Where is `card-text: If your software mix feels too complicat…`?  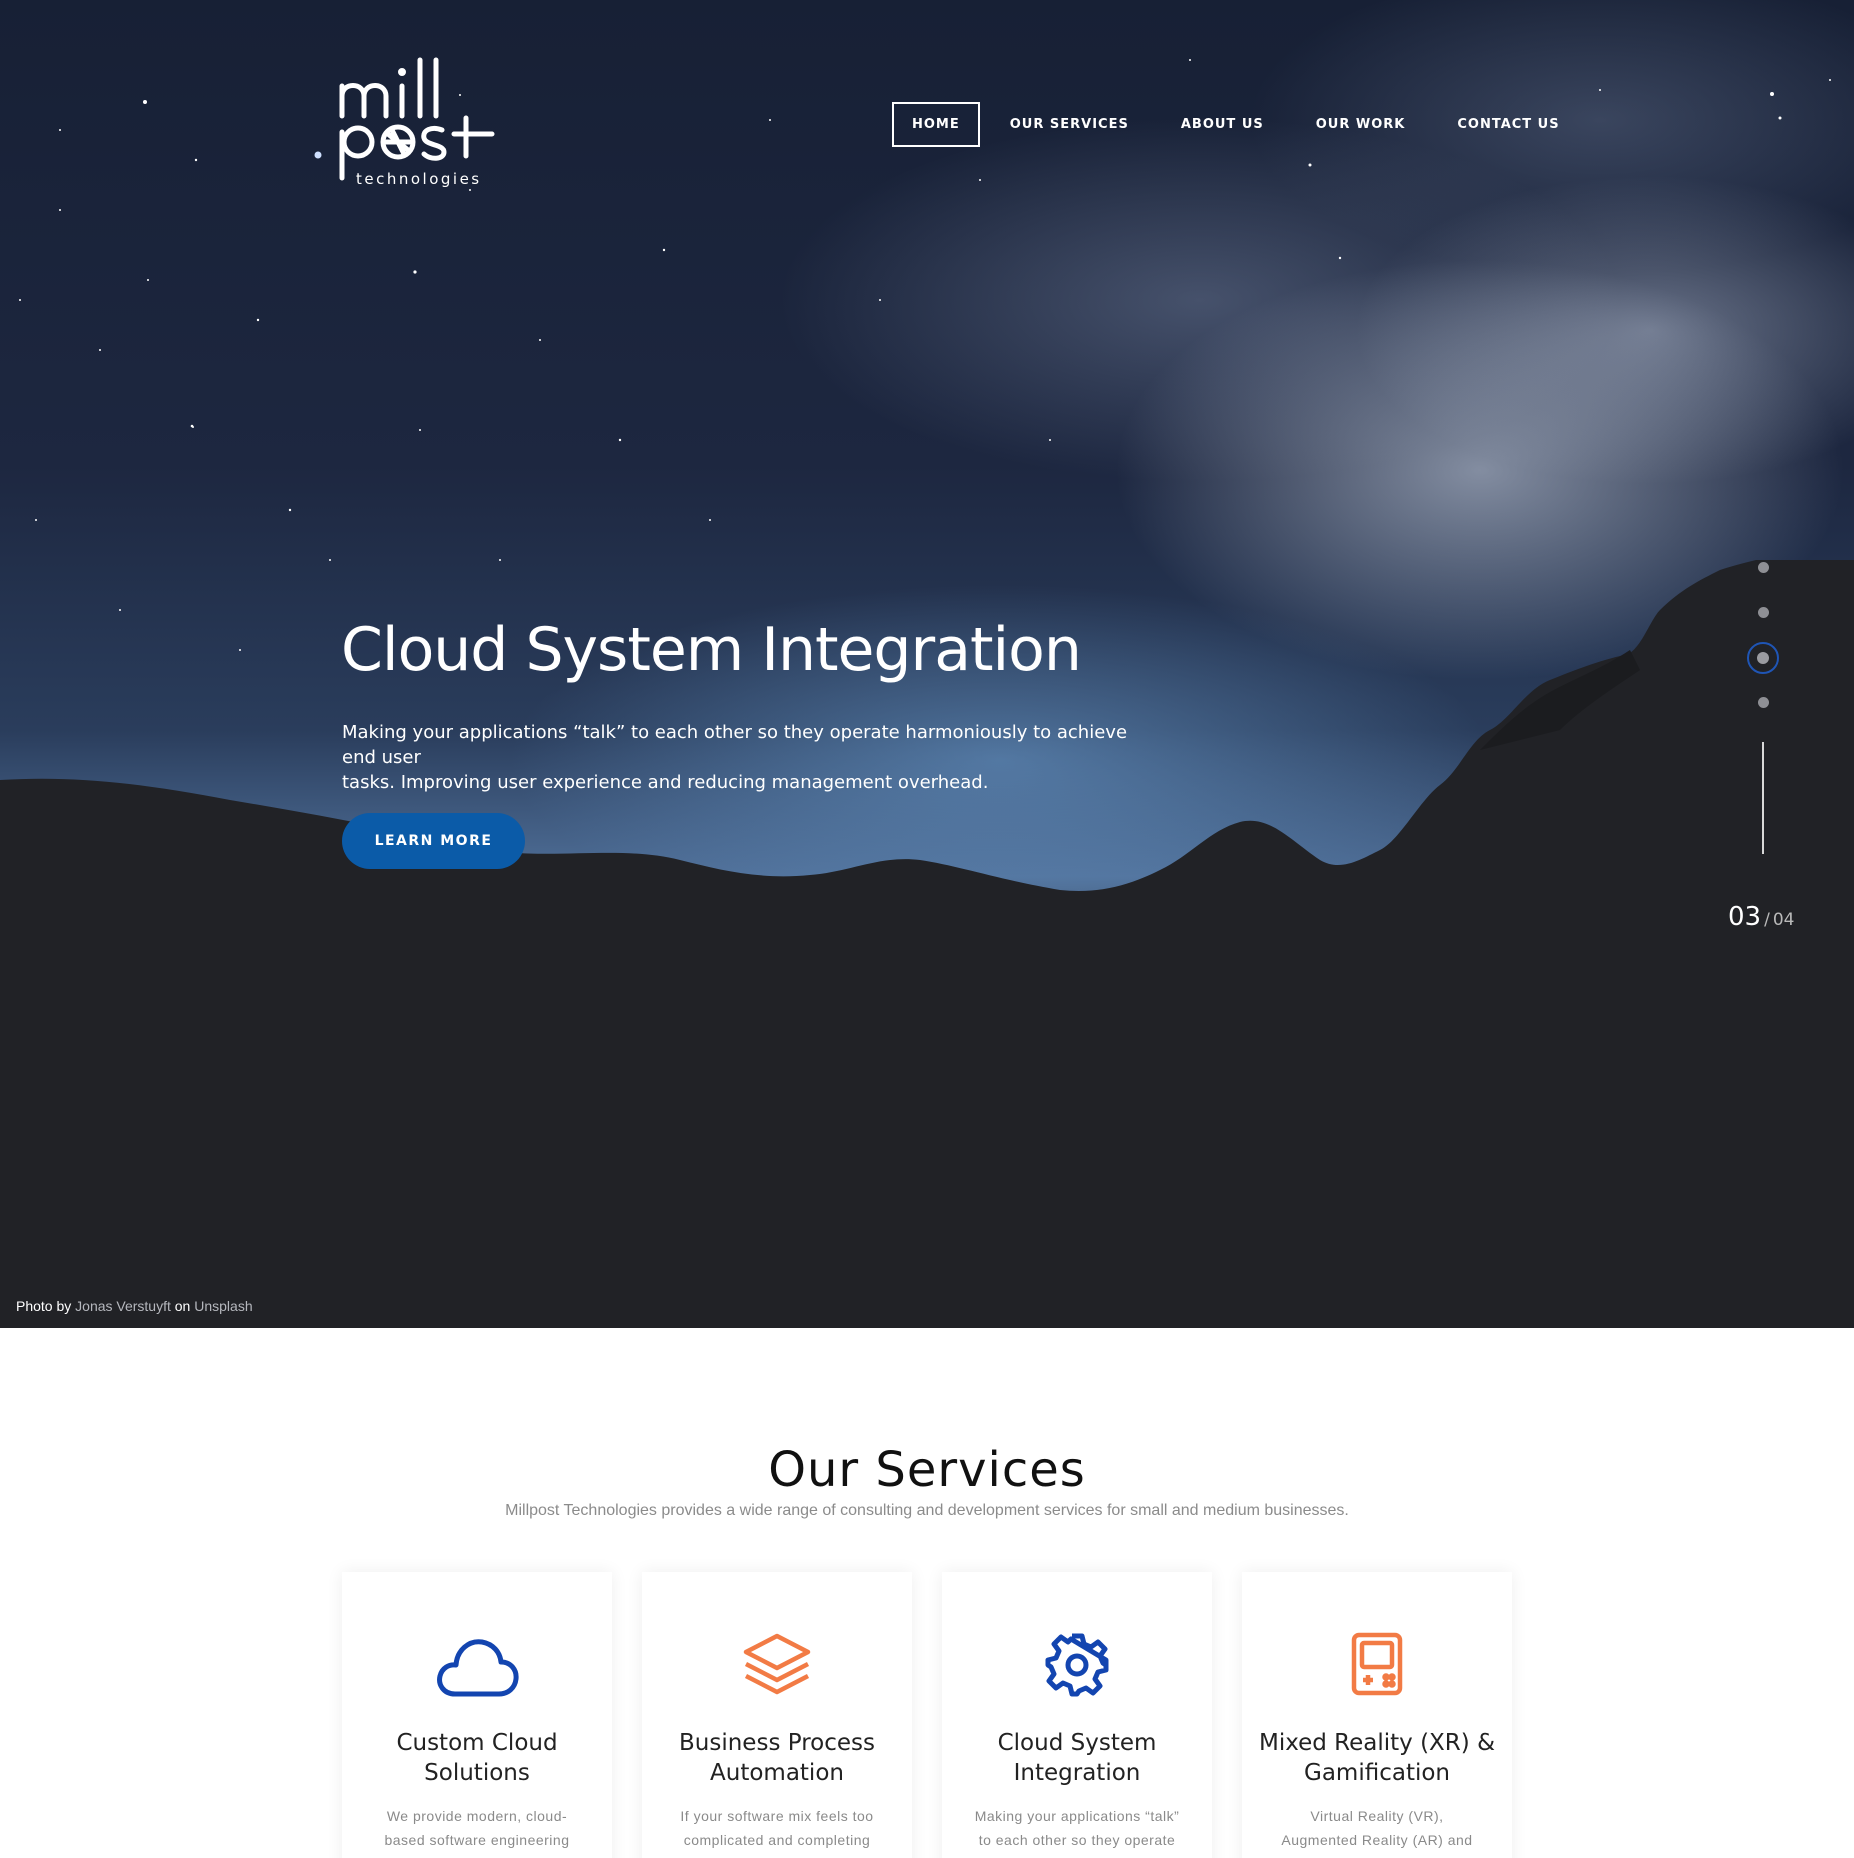
card-text: If your software mix feels too complicat… is located at coordinates (777, 1828).